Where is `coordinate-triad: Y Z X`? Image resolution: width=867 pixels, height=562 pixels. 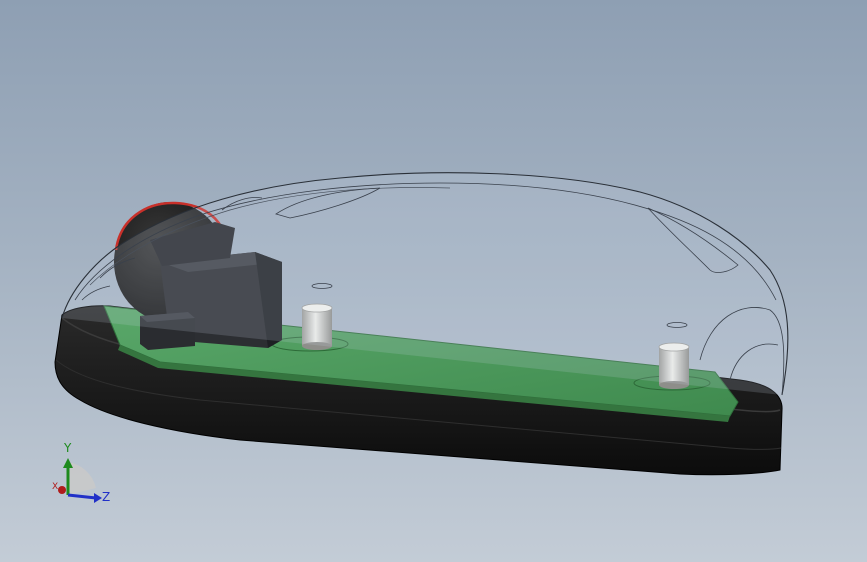 coordinate-triad: Y Z X is located at coordinates (86, 477).